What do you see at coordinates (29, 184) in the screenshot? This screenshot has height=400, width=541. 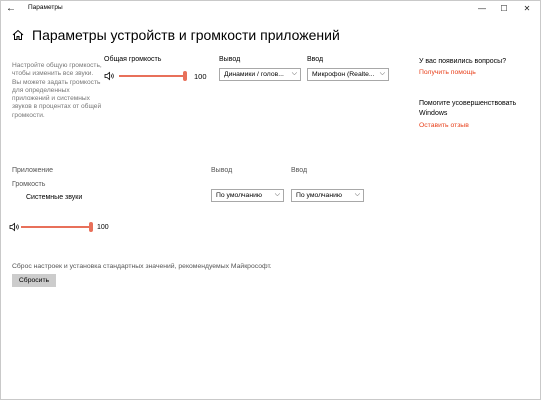 I see `volume-column-header: Громкость` at bounding box center [29, 184].